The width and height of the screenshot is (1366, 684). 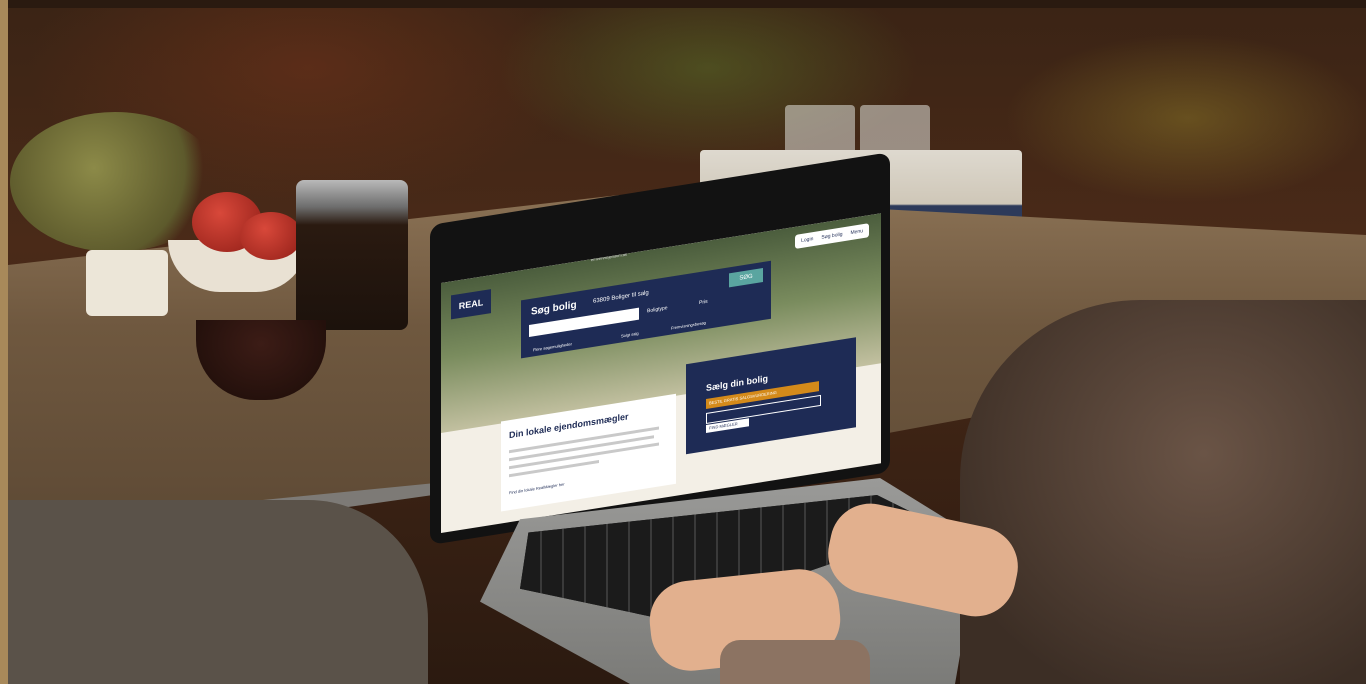 What do you see at coordinates (807, 240) in the screenshot?
I see `login-link: Login` at bounding box center [807, 240].